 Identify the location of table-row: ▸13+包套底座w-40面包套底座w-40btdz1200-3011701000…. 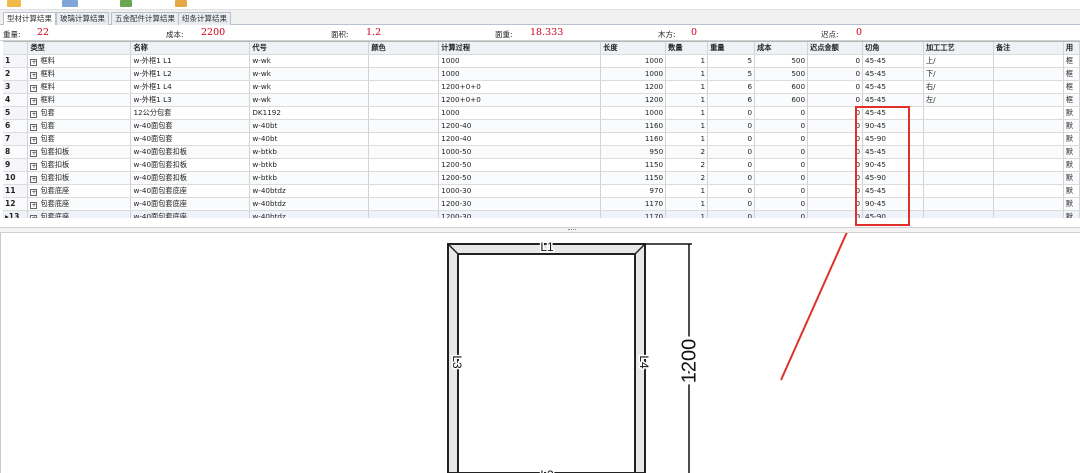
(541, 214).